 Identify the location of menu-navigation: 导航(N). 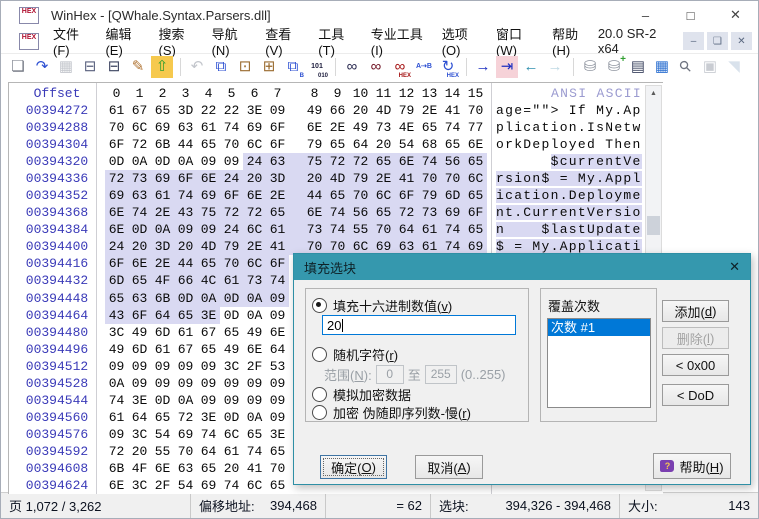
(231, 41).